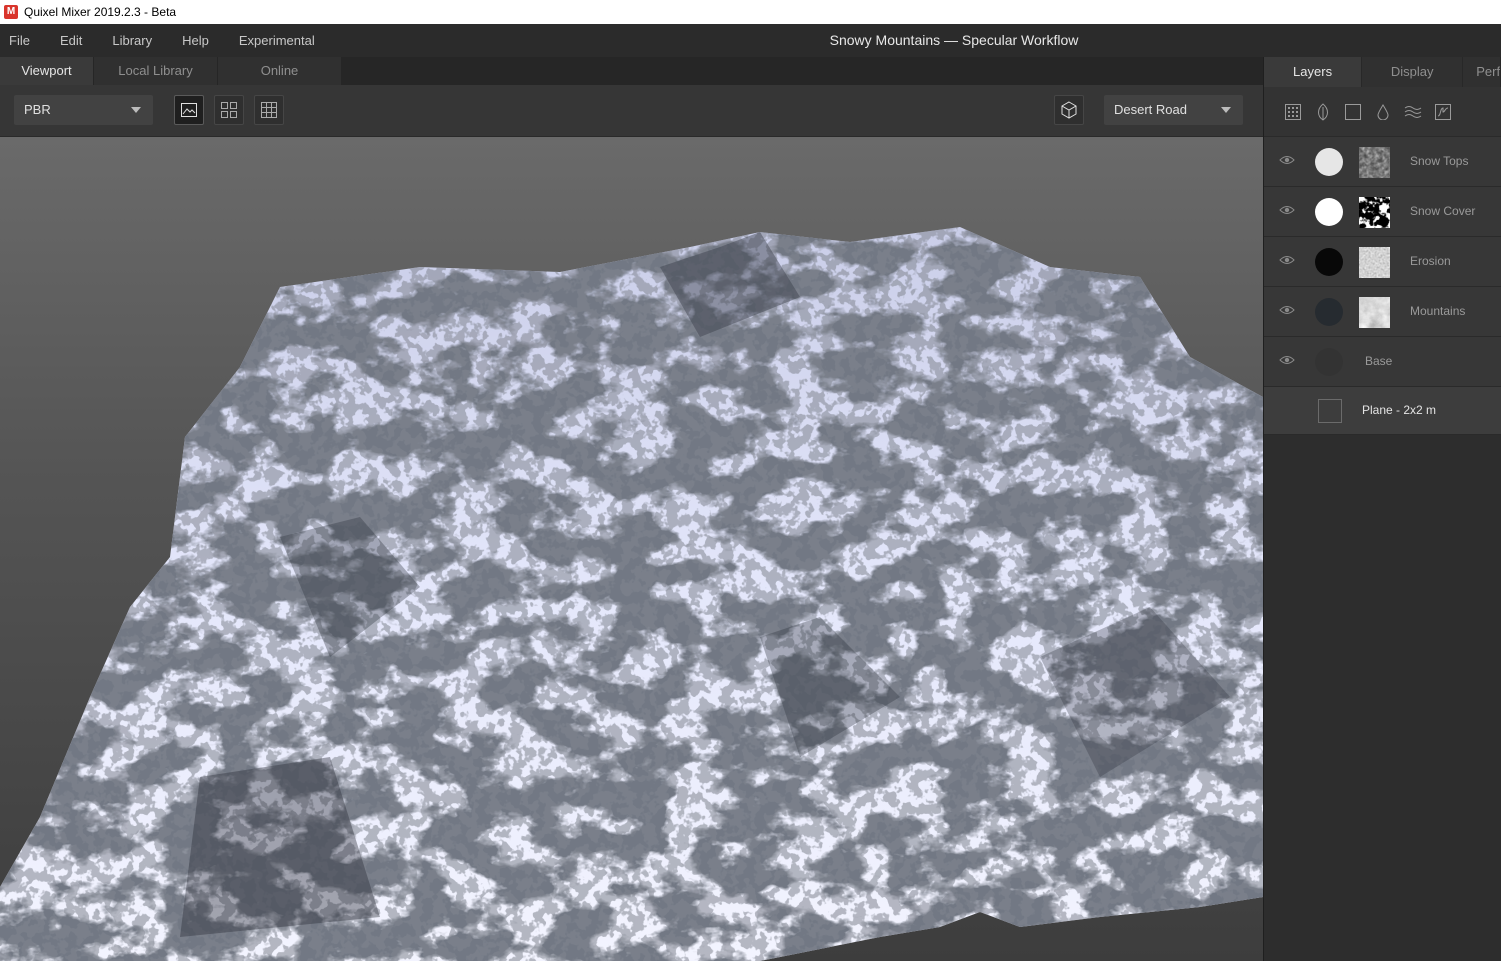 The height and width of the screenshot is (961, 1501). I want to click on menu-file: File, so click(22, 40).